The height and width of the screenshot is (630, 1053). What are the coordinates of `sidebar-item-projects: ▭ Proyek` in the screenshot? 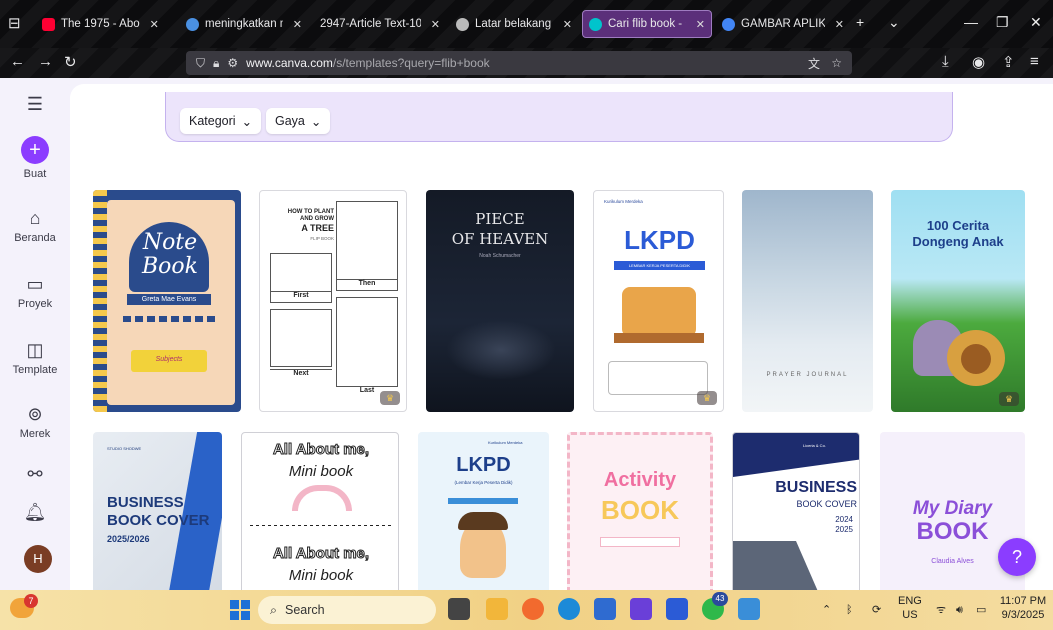 It's located at (35, 292).